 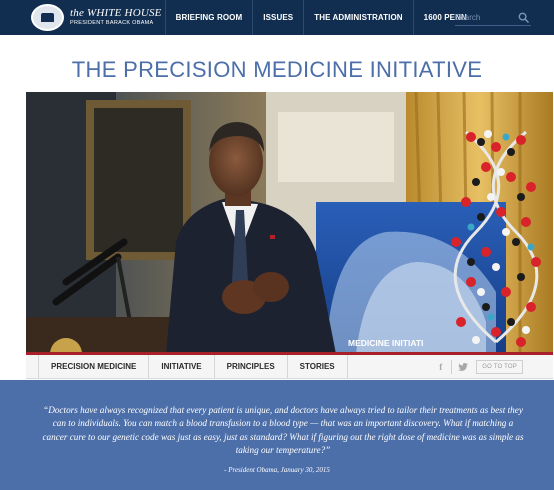 I want to click on share-divider, so click(x=452, y=367).